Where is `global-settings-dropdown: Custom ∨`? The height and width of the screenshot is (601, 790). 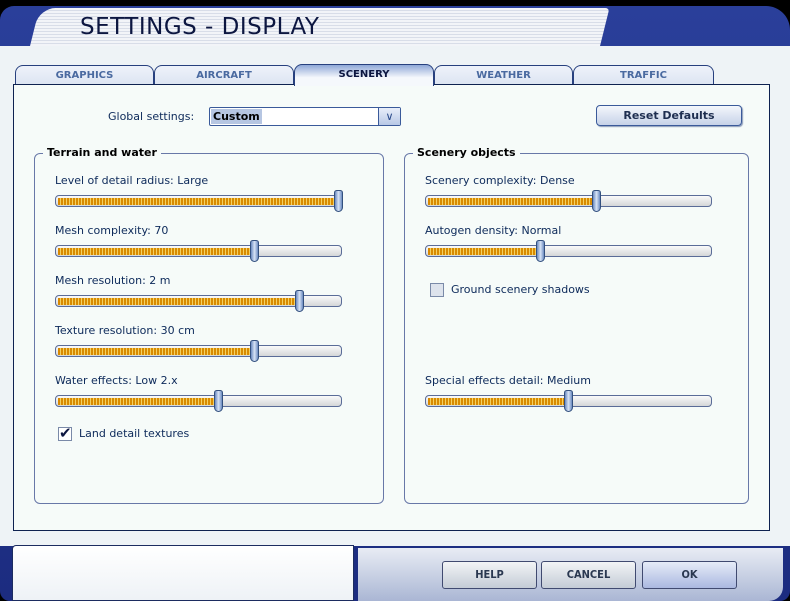
global-settings-dropdown: Custom ∨ is located at coordinates (305, 116).